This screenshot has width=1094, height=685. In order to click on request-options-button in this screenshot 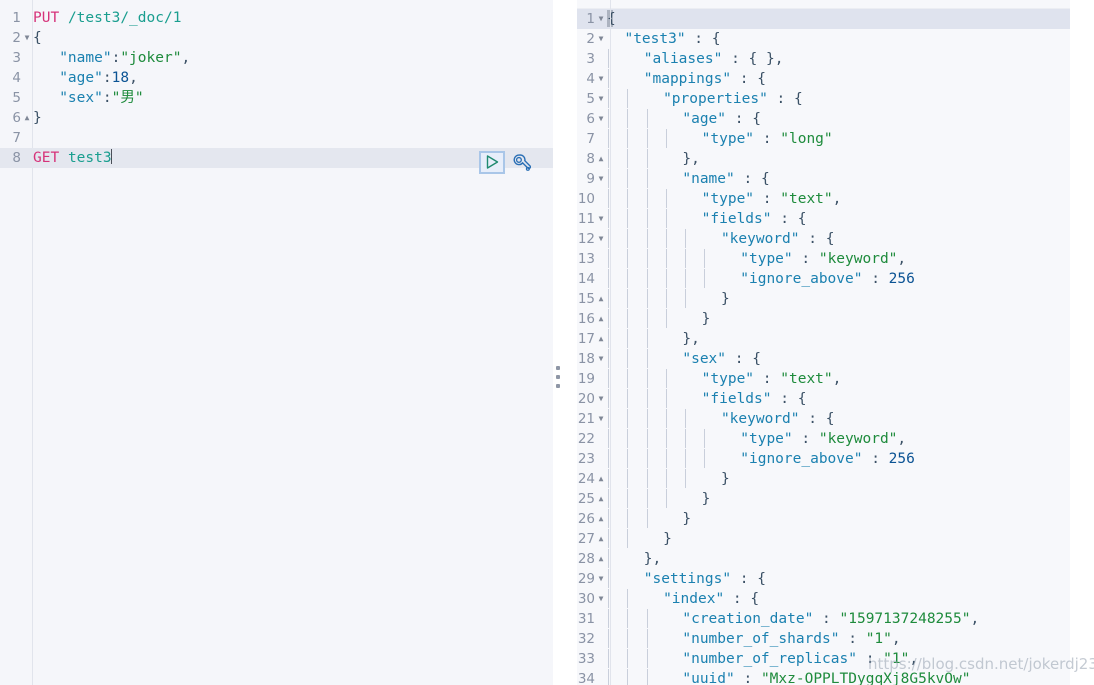, I will do `click(521, 162)`.